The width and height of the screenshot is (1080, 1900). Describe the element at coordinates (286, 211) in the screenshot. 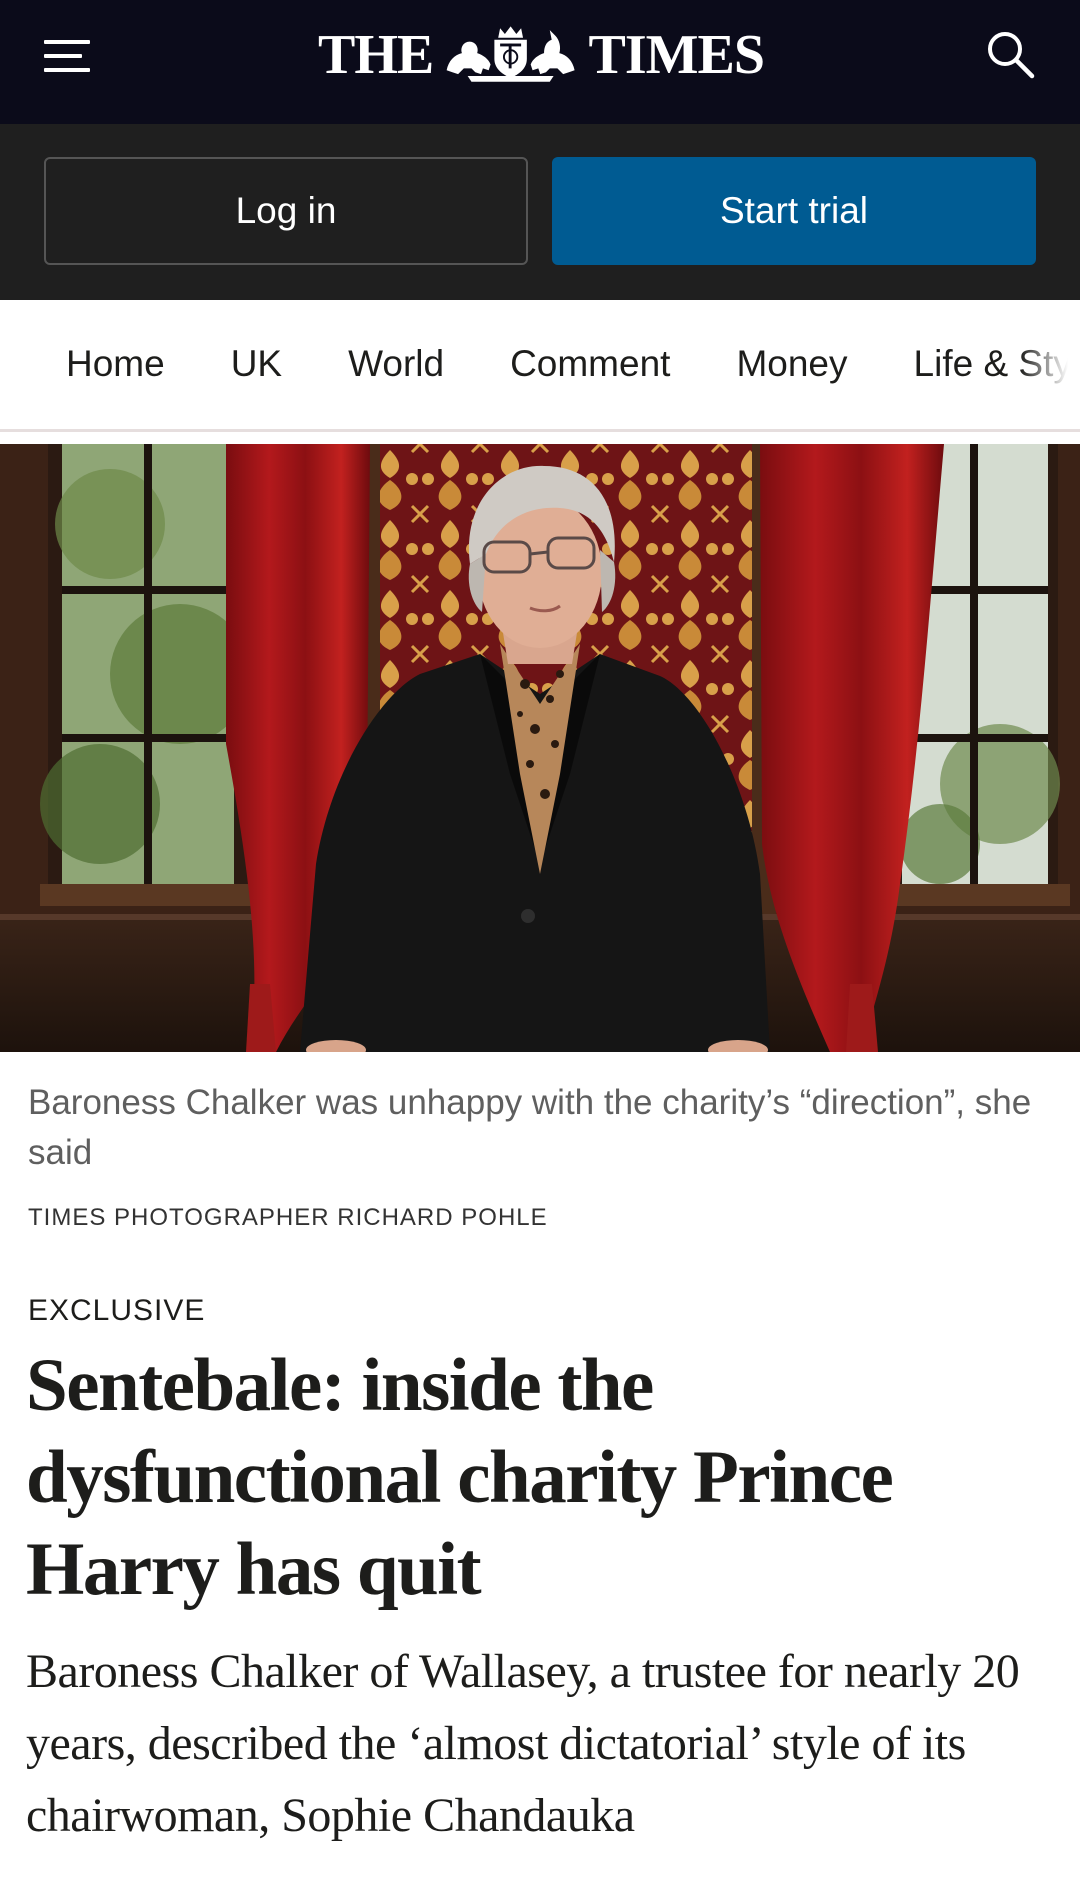

I see `login-button: Log in` at that location.